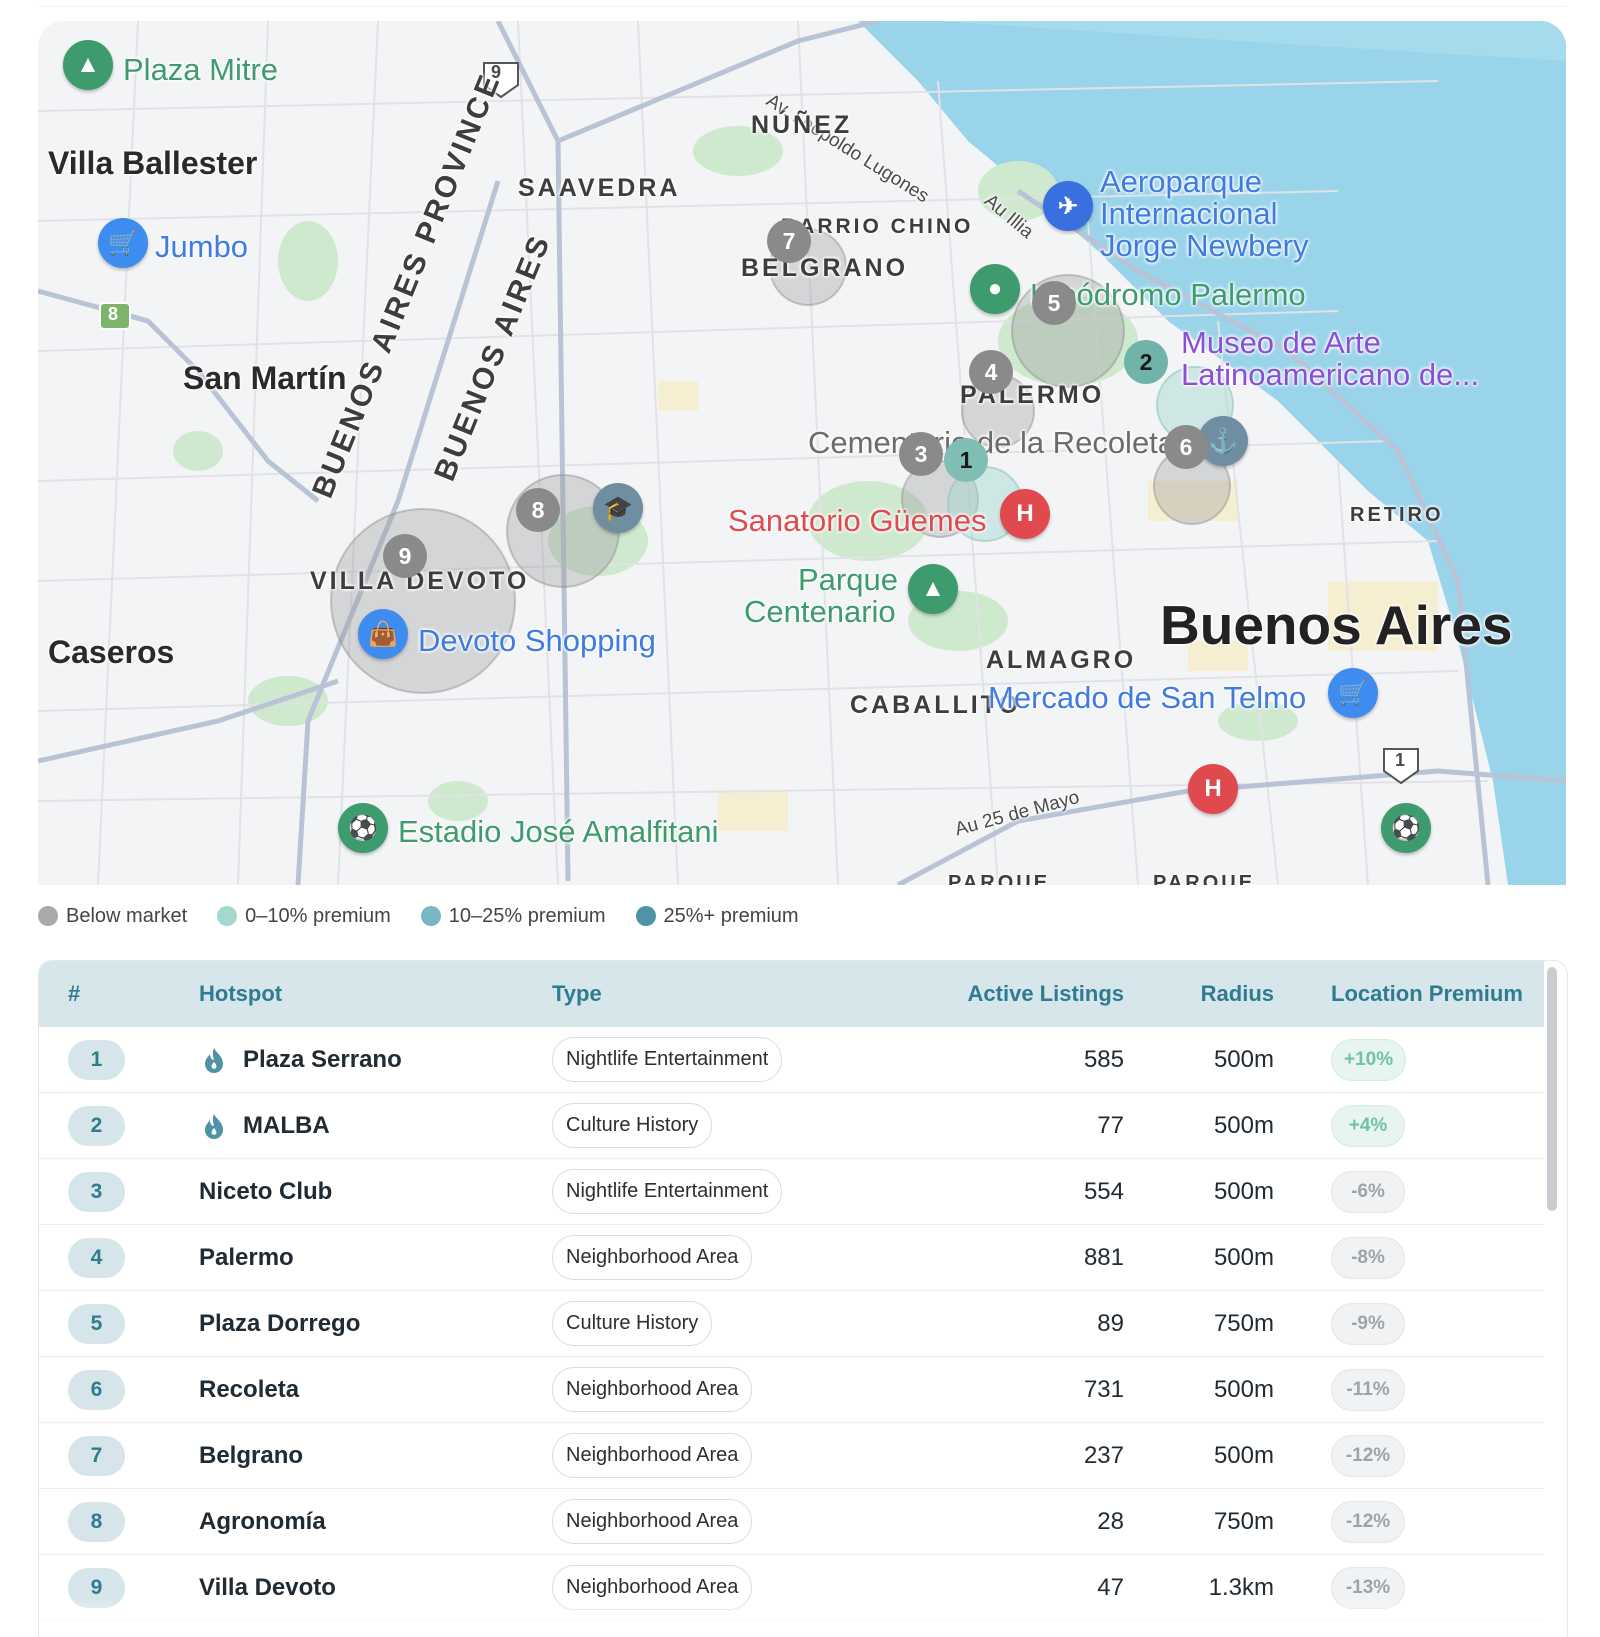 The height and width of the screenshot is (1637, 1600). What do you see at coordinates (667, 1059) in the screenshot?
I see `type-chip: Nightlife Entertainment` at bounding box center [667, 1059].